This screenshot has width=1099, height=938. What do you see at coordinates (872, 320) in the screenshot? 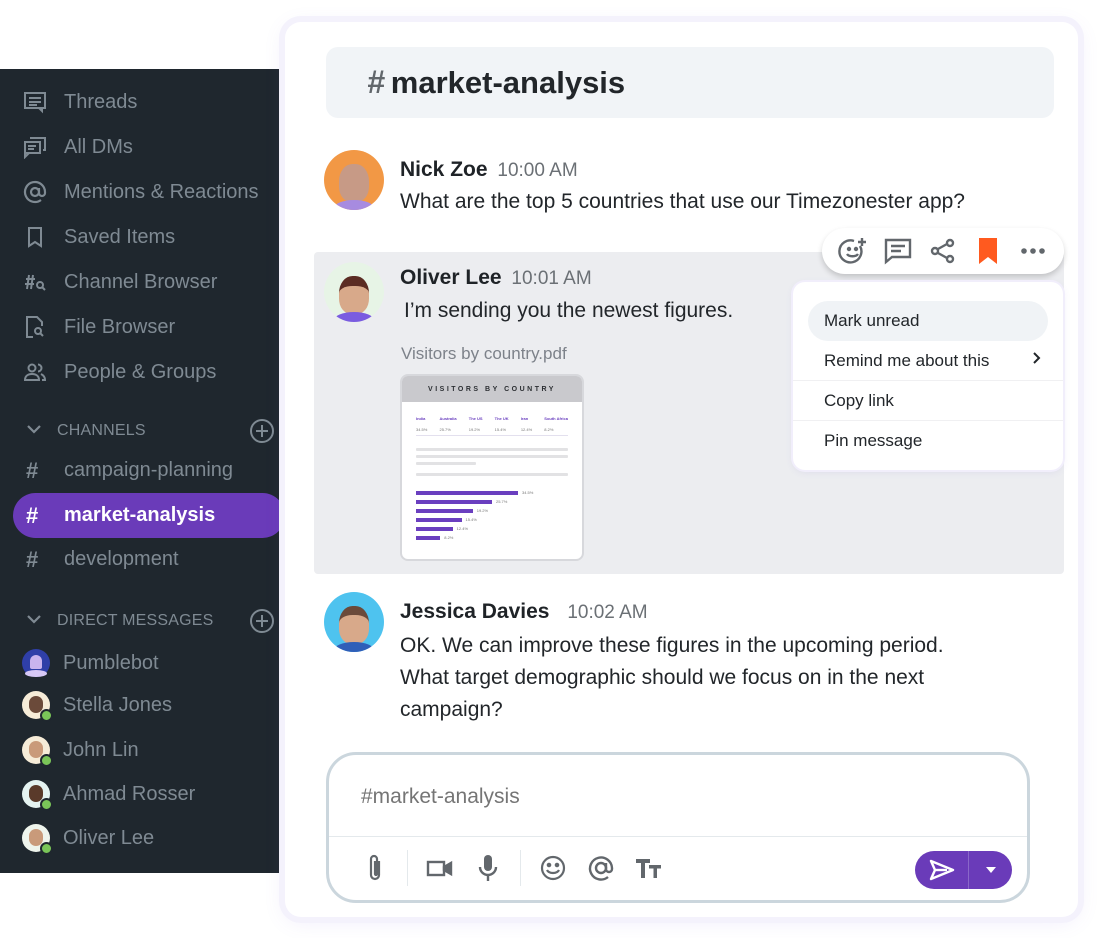
I see `menu-item-label: Mark unread` at bounding box center [872, 320].